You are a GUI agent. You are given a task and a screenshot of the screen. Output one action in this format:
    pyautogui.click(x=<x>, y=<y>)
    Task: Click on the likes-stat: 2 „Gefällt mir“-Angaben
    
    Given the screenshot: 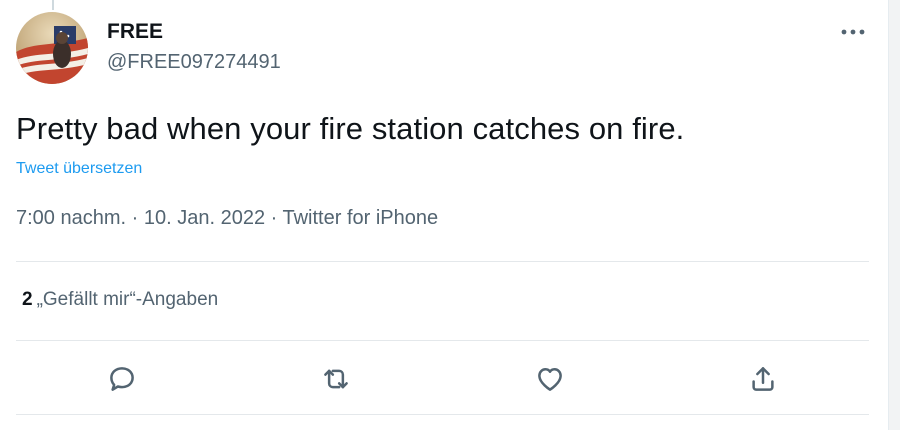 What is the action you would take?
    pyautogui.click(x=120, y=300)
    